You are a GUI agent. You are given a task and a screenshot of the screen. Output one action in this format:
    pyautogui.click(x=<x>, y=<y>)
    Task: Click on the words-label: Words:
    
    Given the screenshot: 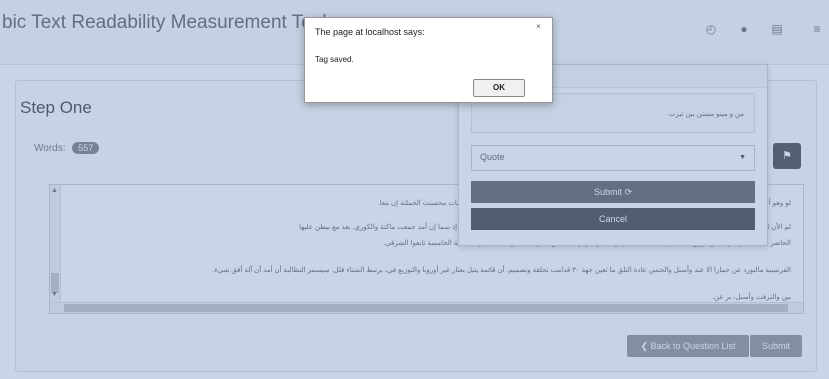 What is the action you would take?
    pyautogui.click(x=50, y=148)
    